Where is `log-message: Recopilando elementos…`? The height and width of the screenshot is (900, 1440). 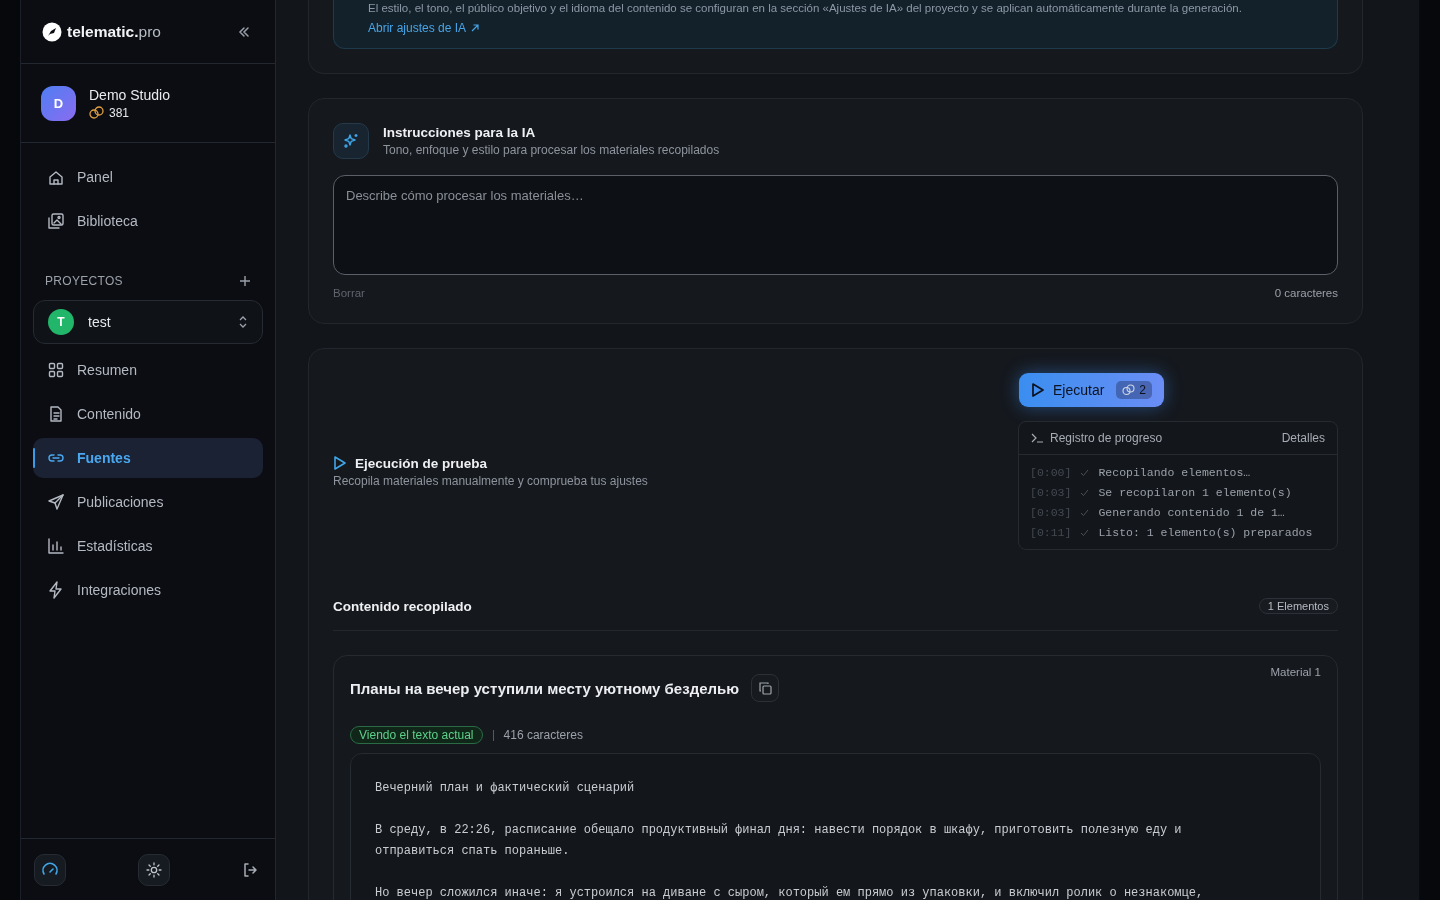 log-message: Recopilando elementos… is located at coordinates (1174, 473).